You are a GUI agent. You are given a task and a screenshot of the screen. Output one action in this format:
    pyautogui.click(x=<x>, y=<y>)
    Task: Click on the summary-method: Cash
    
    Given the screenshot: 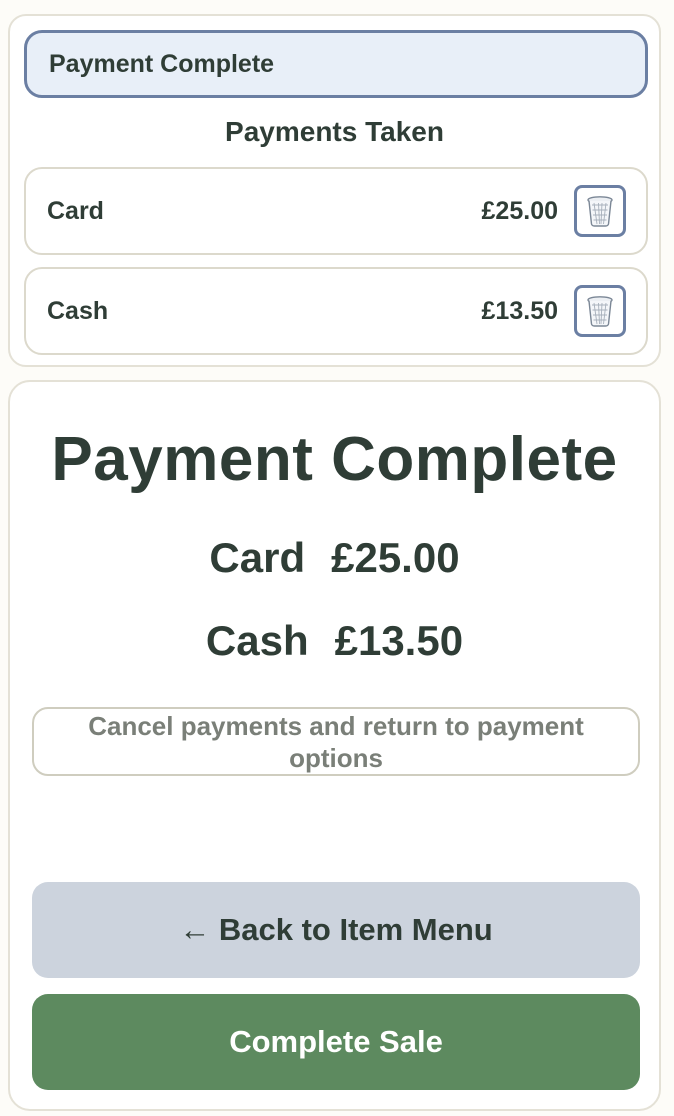 What is the action you would take?
    pyautogui.click(x=257, y=640)
    